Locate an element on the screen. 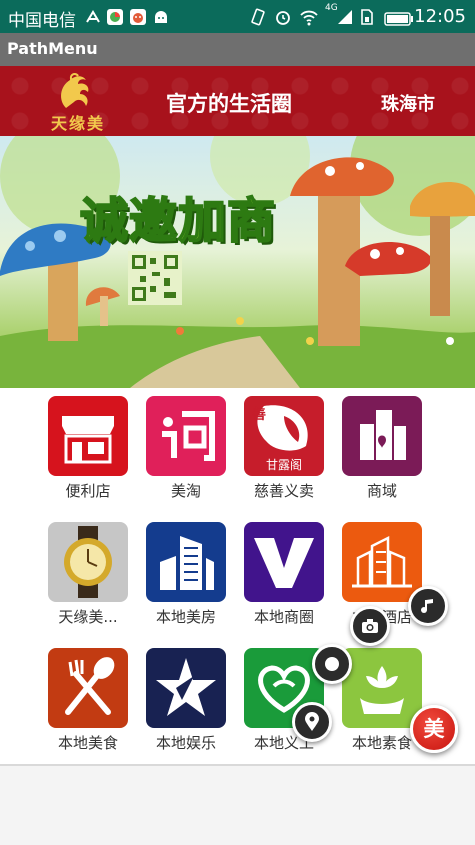  category-local-business-district: 本地商圈 is located at coordinates (284, 574).